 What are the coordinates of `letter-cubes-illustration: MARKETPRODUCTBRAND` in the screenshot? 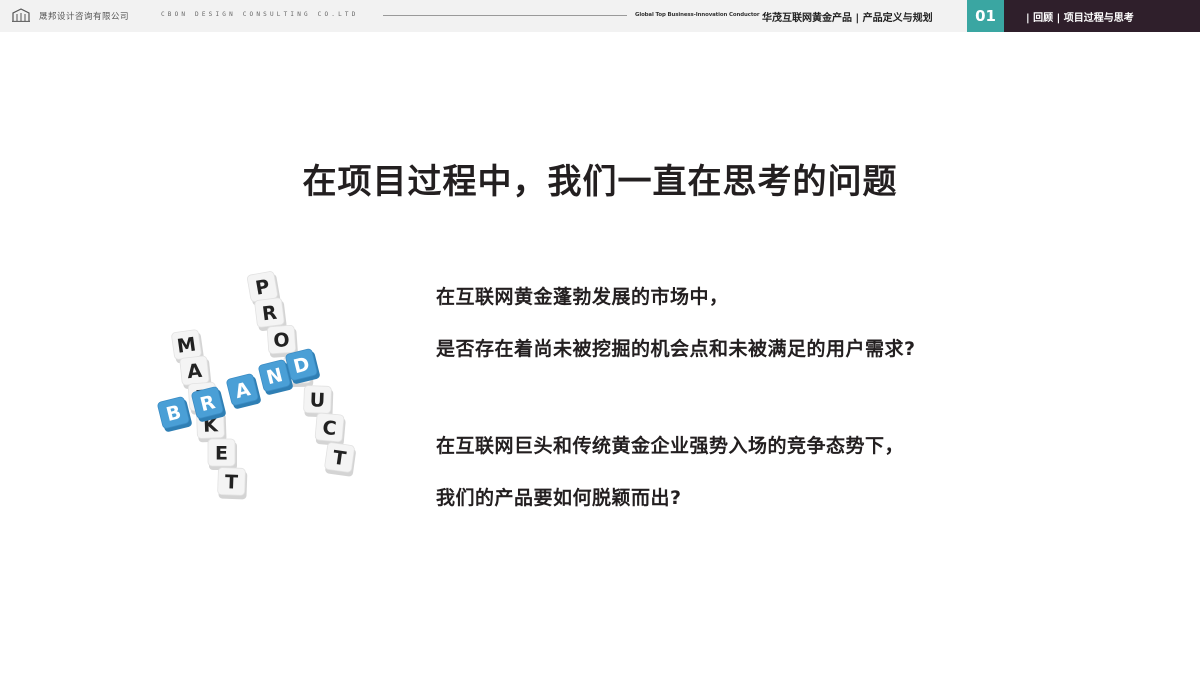 It's located at (256, 385).